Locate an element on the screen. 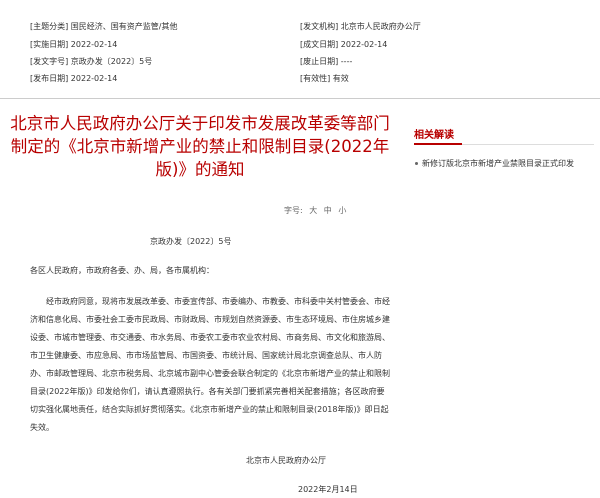 The width and height of the screenshot is (600, 498). meta-written-date: [成文日期] 2022-02-14 is located at coordinates (343, 45).